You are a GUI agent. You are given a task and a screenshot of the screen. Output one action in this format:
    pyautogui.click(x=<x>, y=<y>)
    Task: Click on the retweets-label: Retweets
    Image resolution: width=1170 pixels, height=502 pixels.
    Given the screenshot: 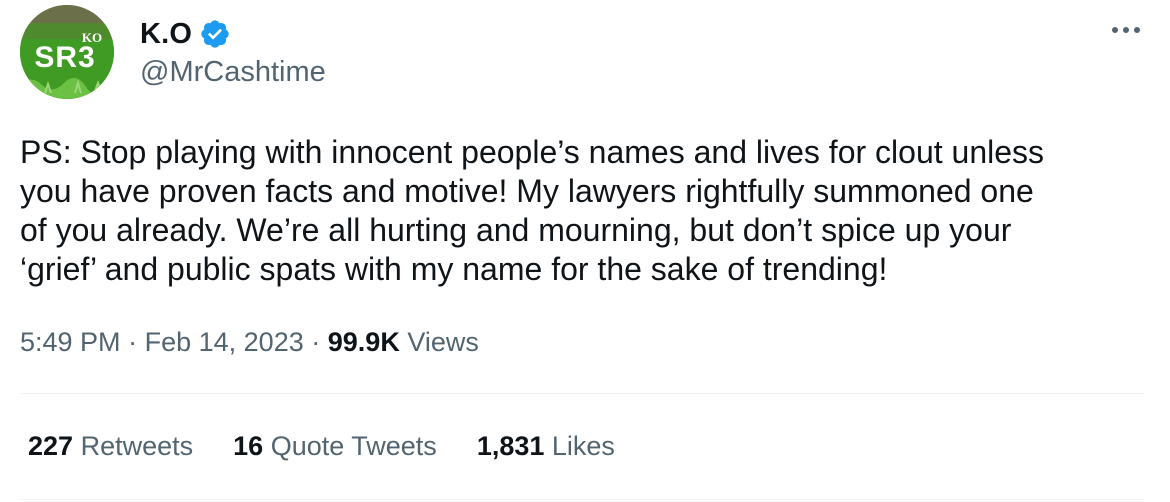 What is the action you would take?
    pyautogui.click(x=137, y=446)
    